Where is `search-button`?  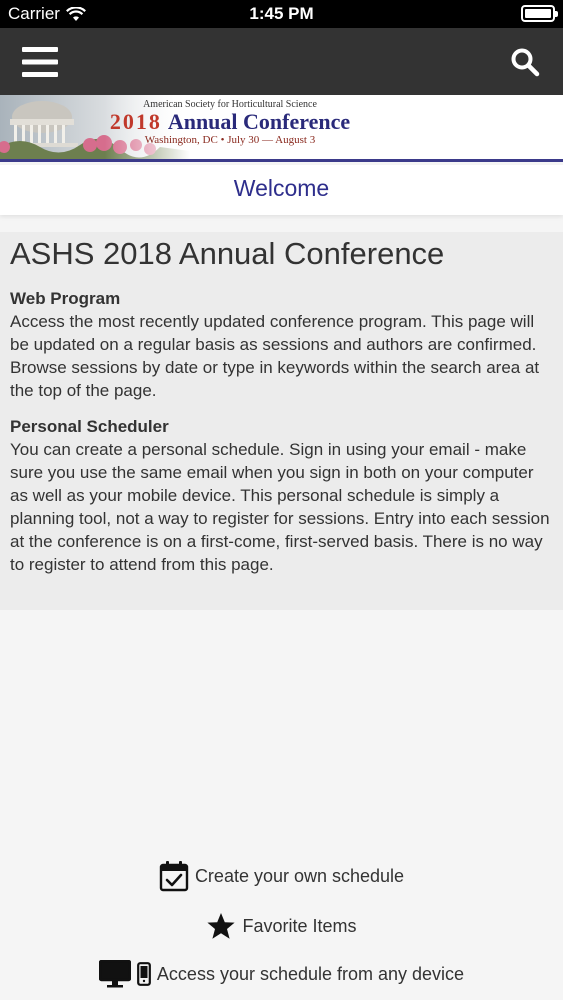
search-button is located at coordinates (525, 62).